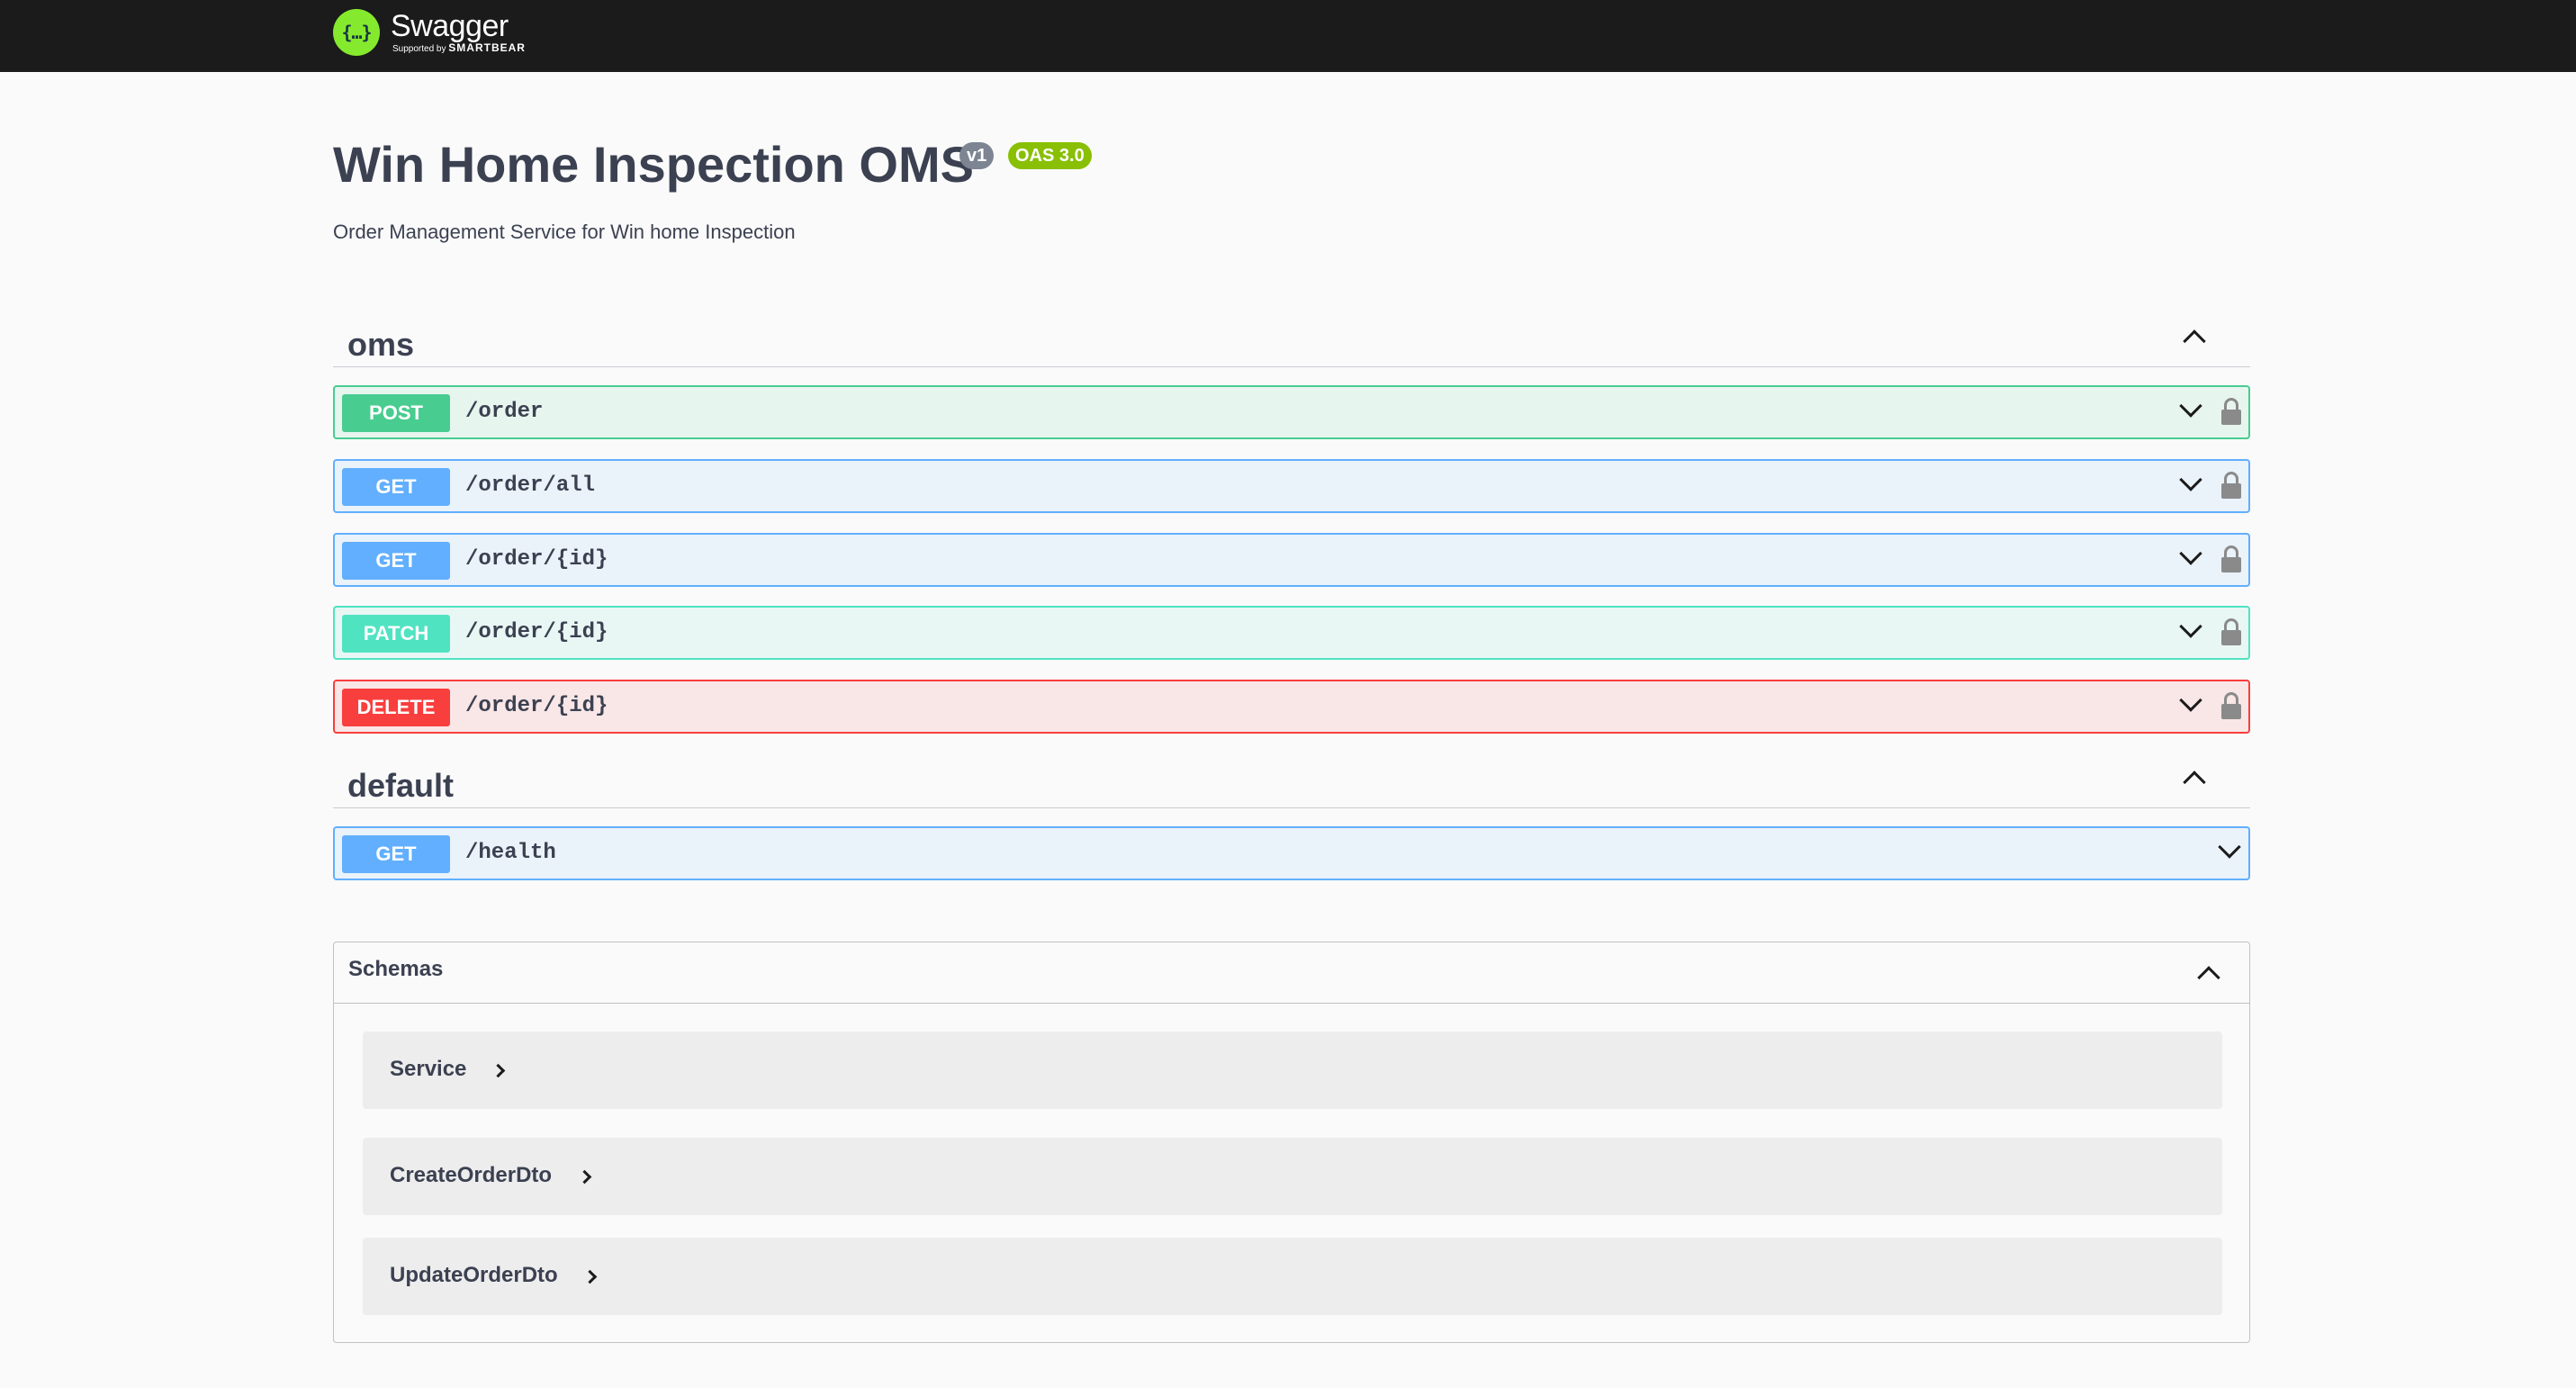  I want to click on tag-default-header: default, so click(1291, 785).